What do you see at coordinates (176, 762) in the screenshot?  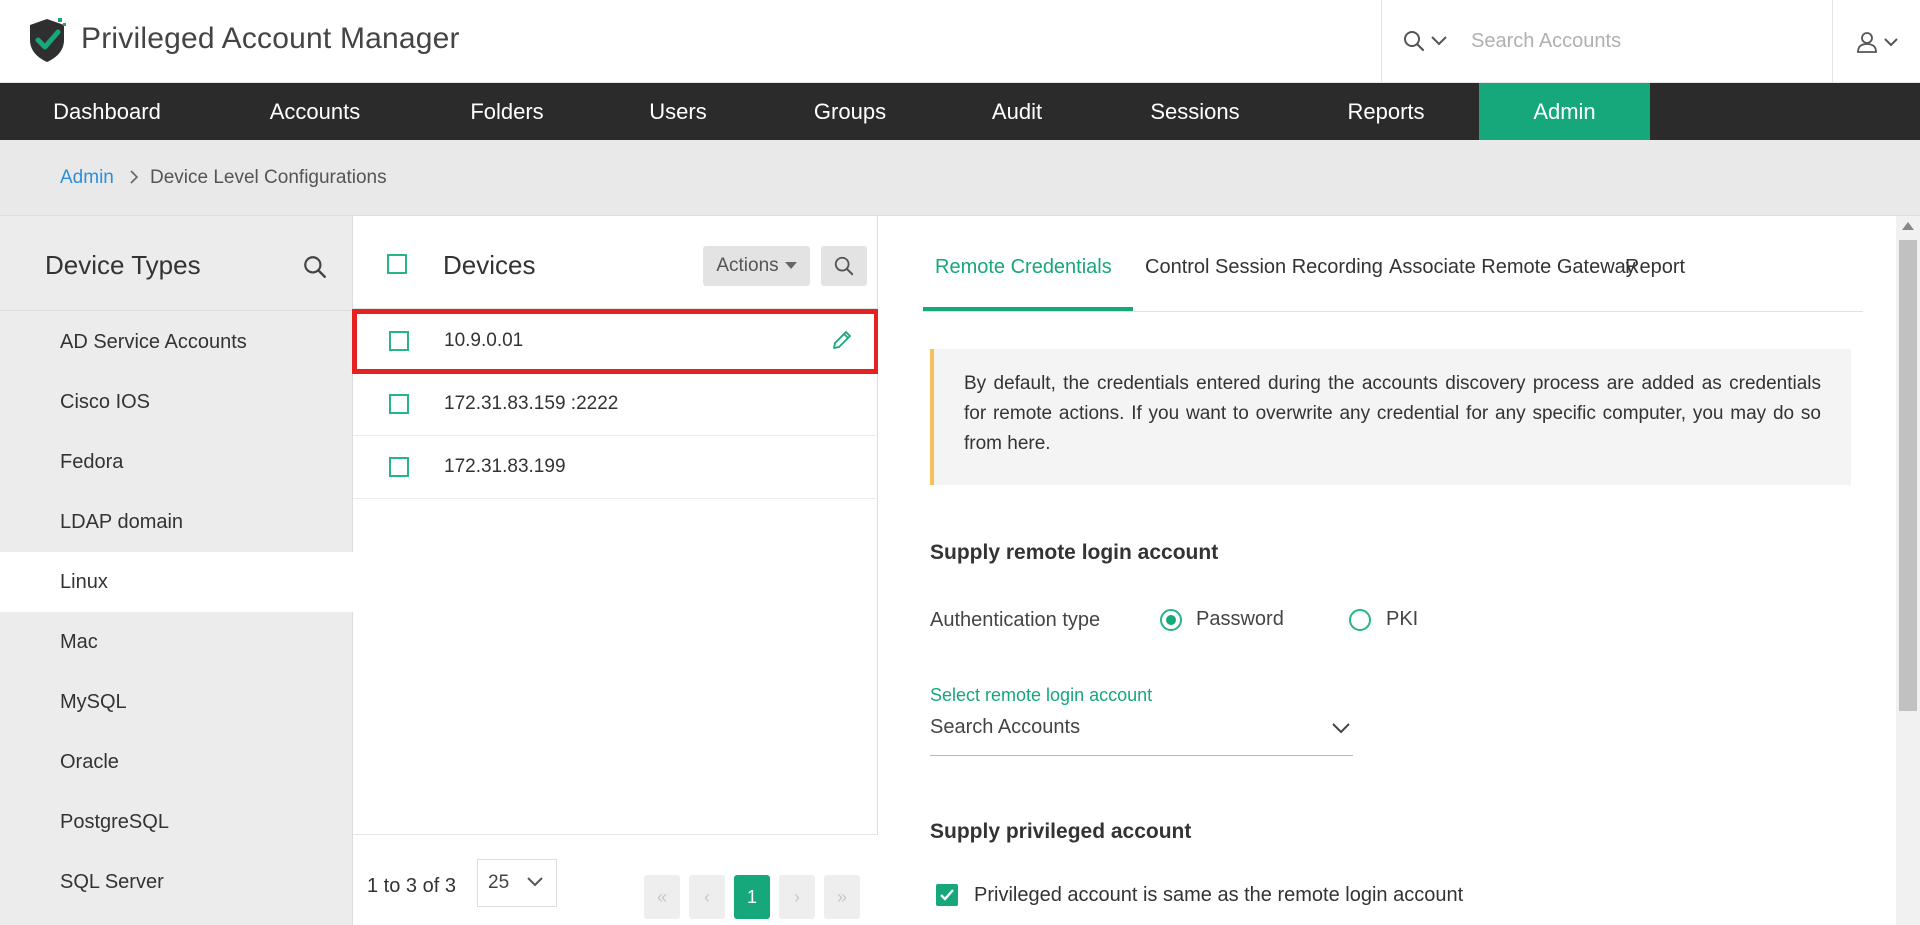 I see `device-type-item: Oracle` at bounding box center [176, 762].